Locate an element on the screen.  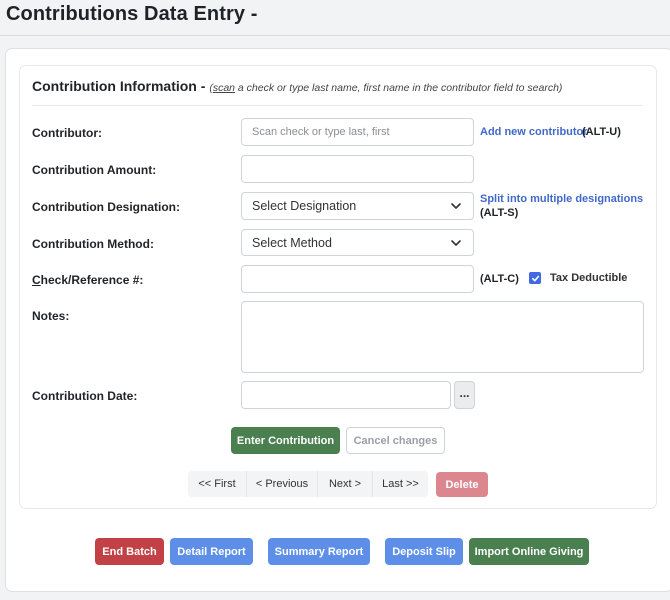
checkmark-icon is located at coordinates (535, 278).